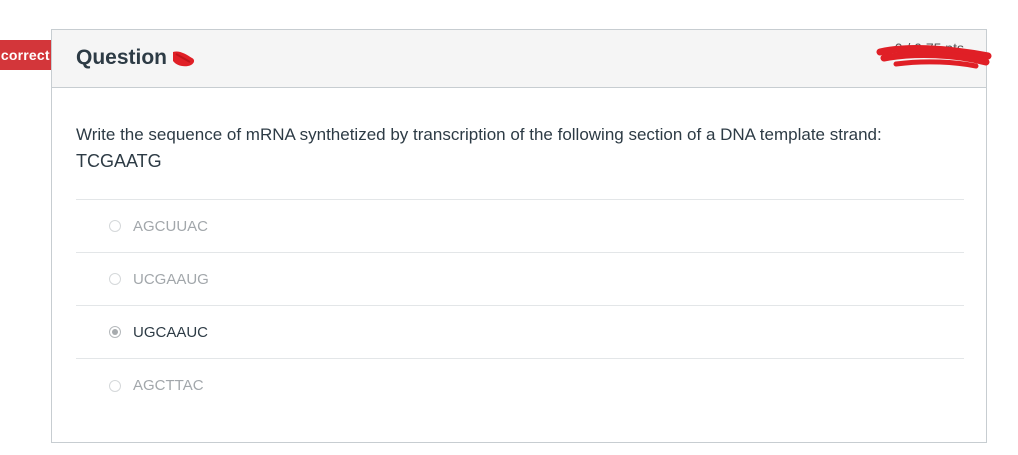 The image size is (1018, 455). What do you see at coordinates (522, 59) in the screenshot?
I see `question-header: Question 0 / 0.75 pts` at bounding box center [522, 59].